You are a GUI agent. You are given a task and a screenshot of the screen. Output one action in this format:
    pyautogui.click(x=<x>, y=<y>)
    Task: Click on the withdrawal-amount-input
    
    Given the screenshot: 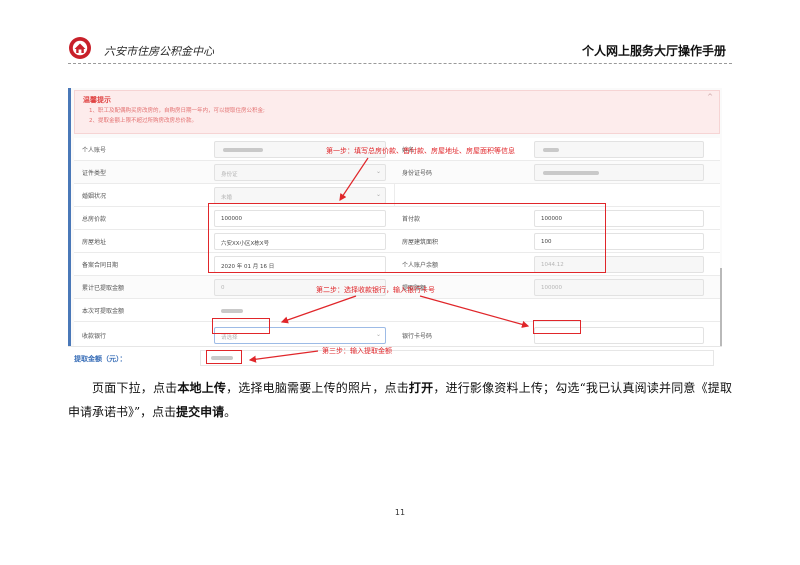 What is the action you would take?
    pyautogui.click(x=457, y=358)
    